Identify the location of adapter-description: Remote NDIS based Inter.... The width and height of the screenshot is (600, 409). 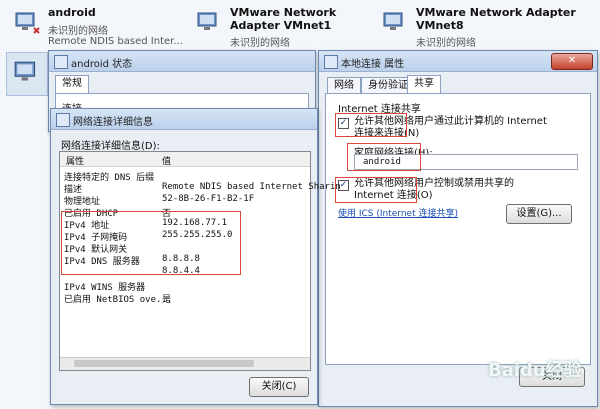
(115, 41).